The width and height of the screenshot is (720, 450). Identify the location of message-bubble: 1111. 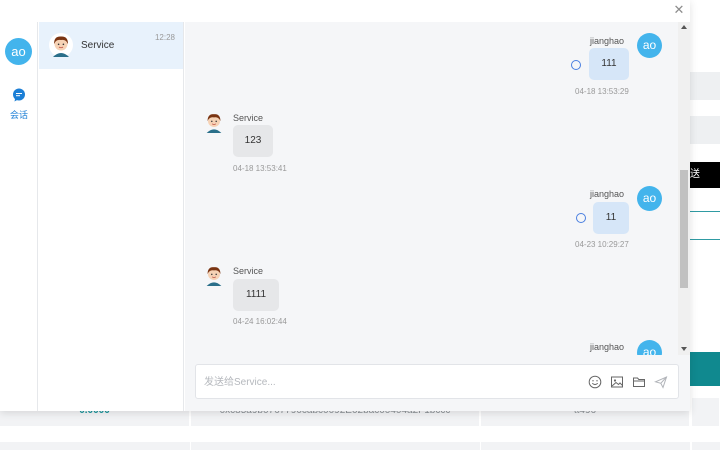
(256, 295).